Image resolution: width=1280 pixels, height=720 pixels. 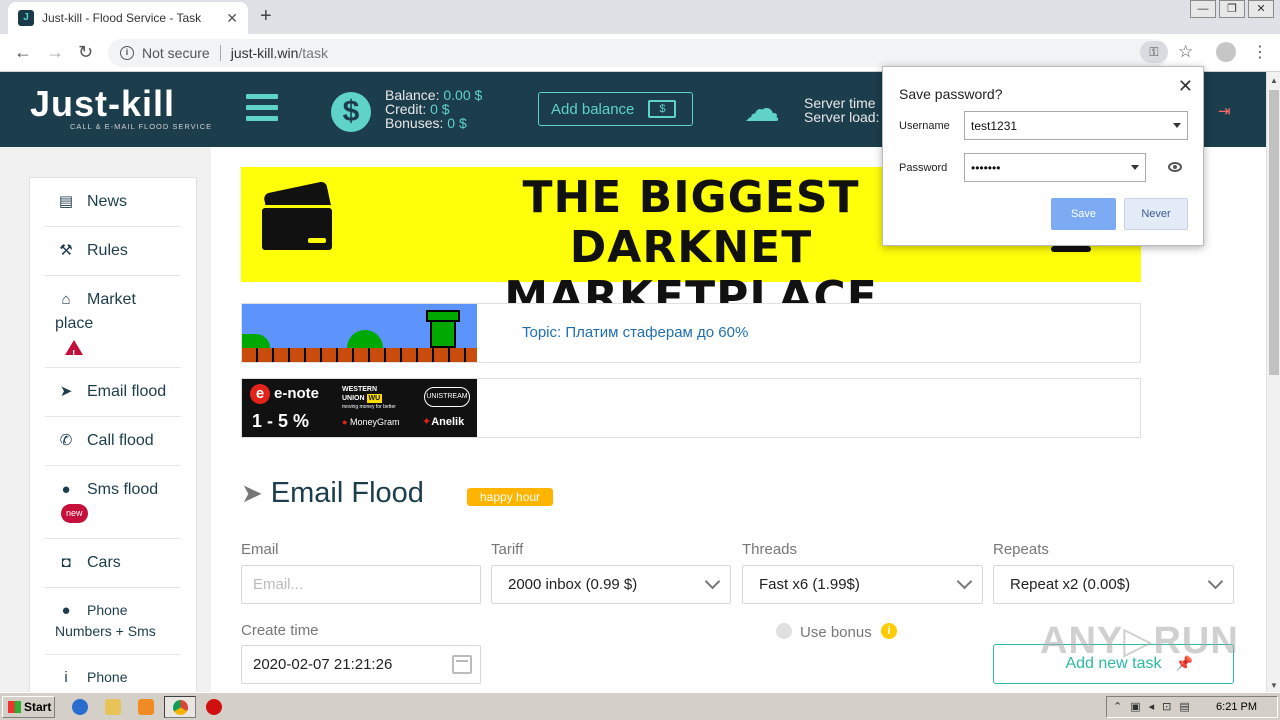 I want to click on info-icon: i, so click(x=889, y=631).